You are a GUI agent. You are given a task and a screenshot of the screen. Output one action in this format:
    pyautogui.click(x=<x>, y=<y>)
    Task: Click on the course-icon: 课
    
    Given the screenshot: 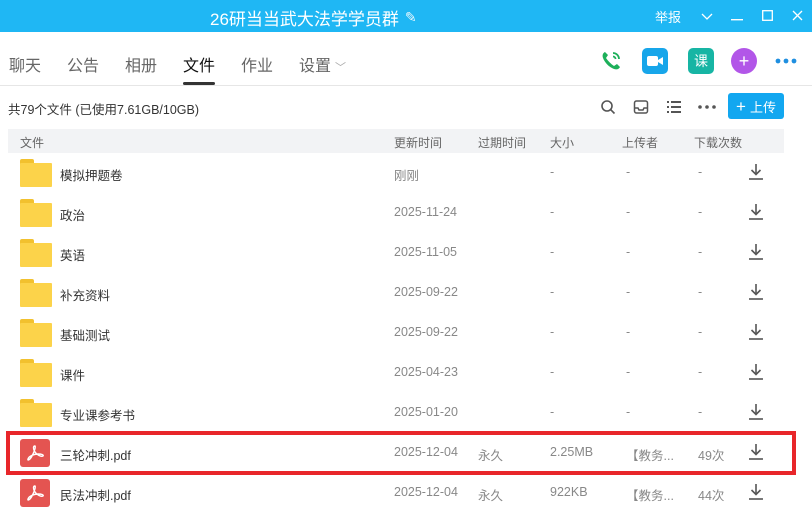 What is the action you would take?
    pyautogui.click(x=701, y=61)
    